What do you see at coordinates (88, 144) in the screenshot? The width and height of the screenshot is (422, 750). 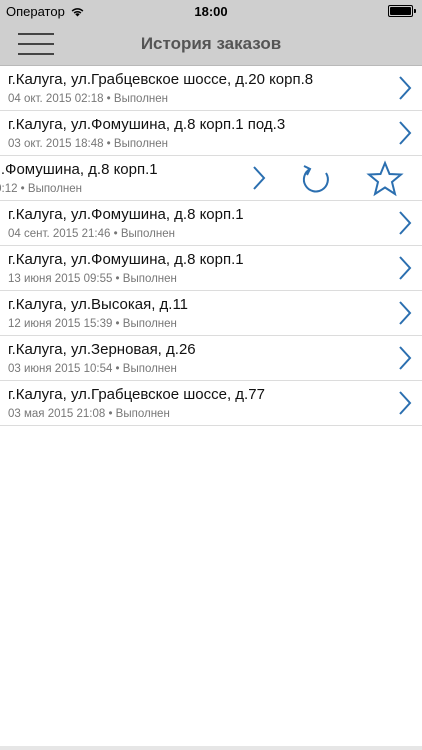 I see `order-meta: 03 окт. 2015 18:48 • Выполнен` at bounding box center [88, 144].